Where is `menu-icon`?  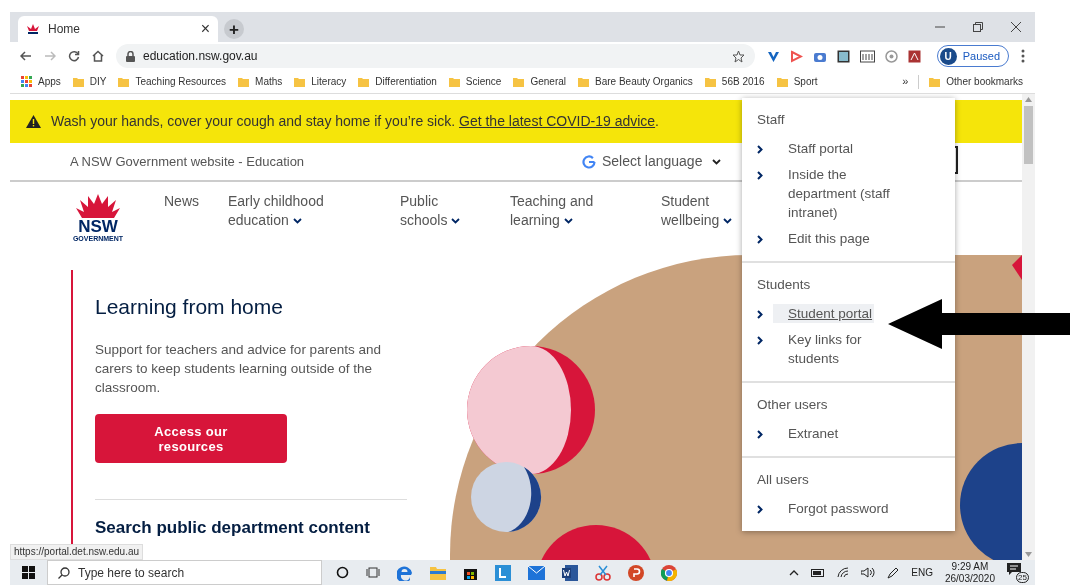 menu-icon is located at coordinates (1023, 56).